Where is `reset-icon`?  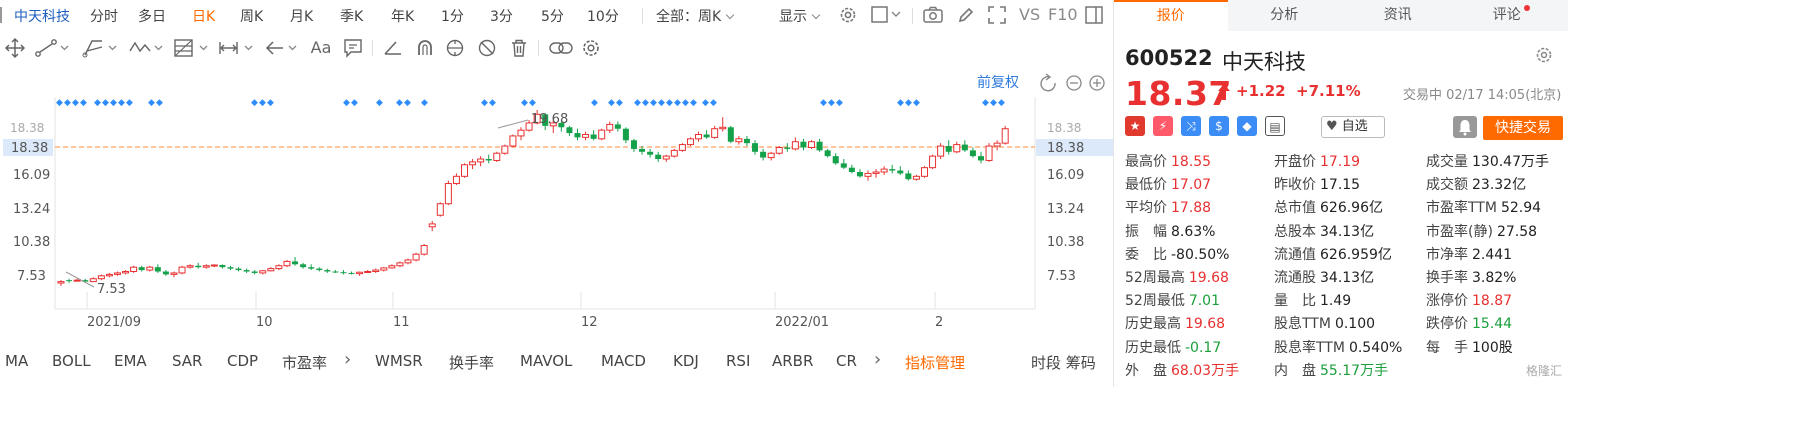
reset-icon is located at coordinates (1048, 82).